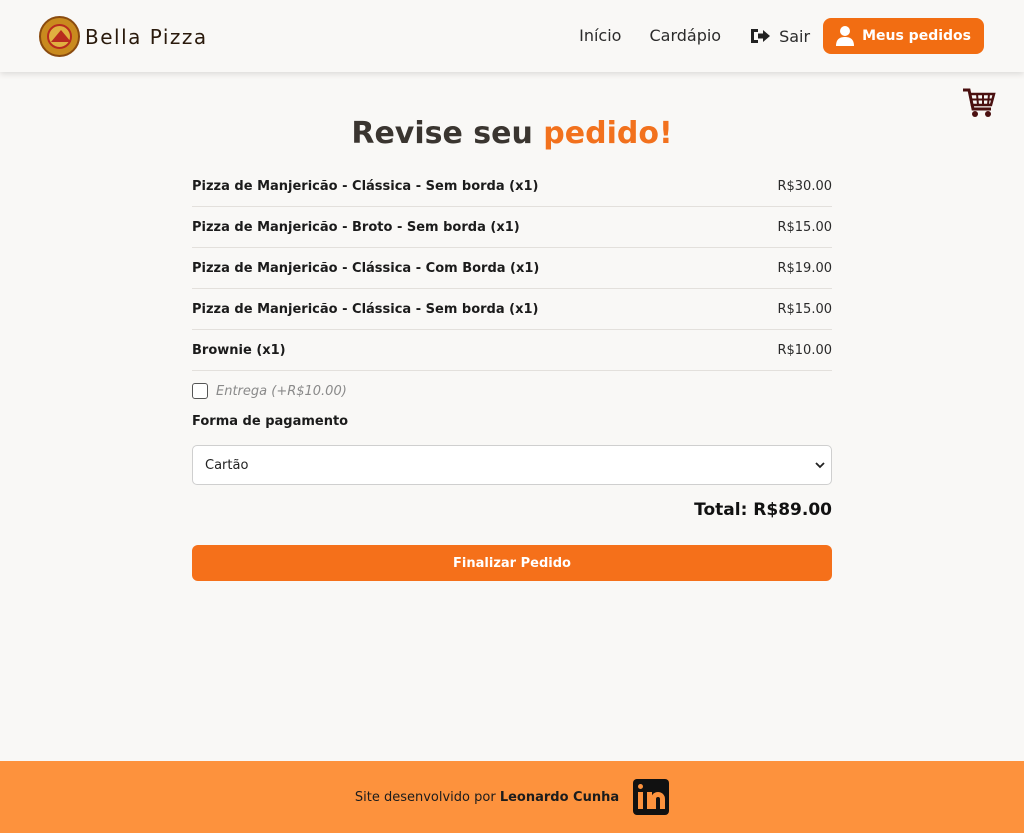 This screenshot has width=1024, height=833. I want to click on delivery-option: Entrega (+R$10.00), so click(269, 391).